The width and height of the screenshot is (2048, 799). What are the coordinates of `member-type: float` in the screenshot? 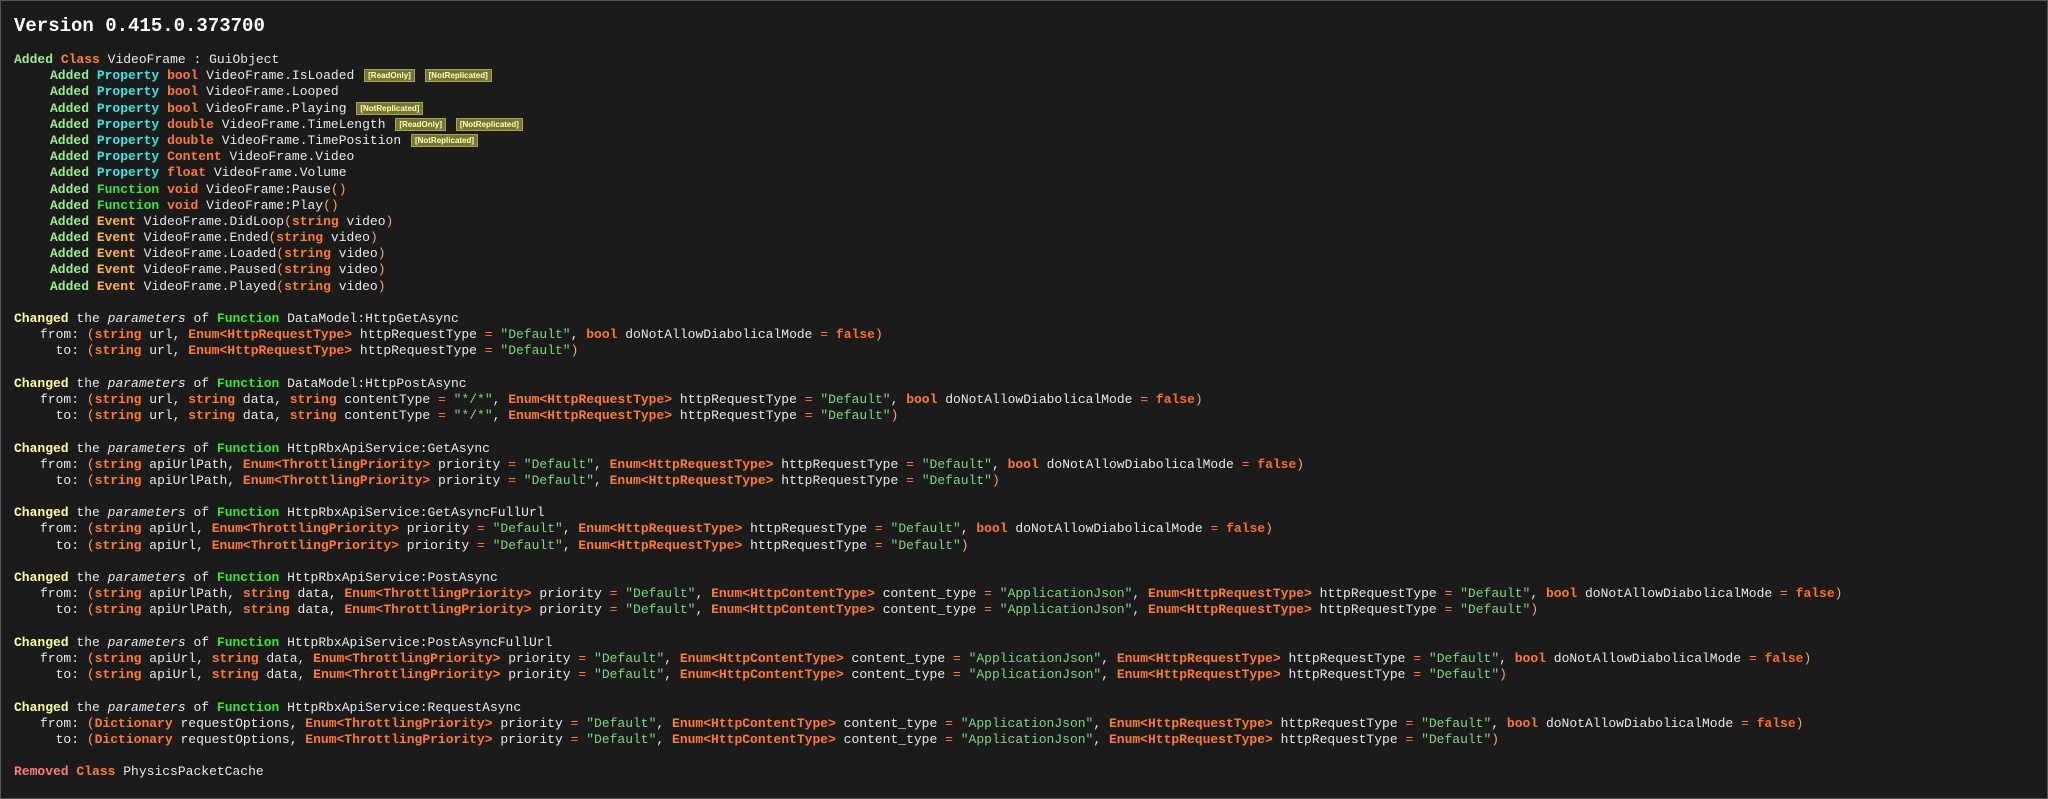 It's located at (187, 173).